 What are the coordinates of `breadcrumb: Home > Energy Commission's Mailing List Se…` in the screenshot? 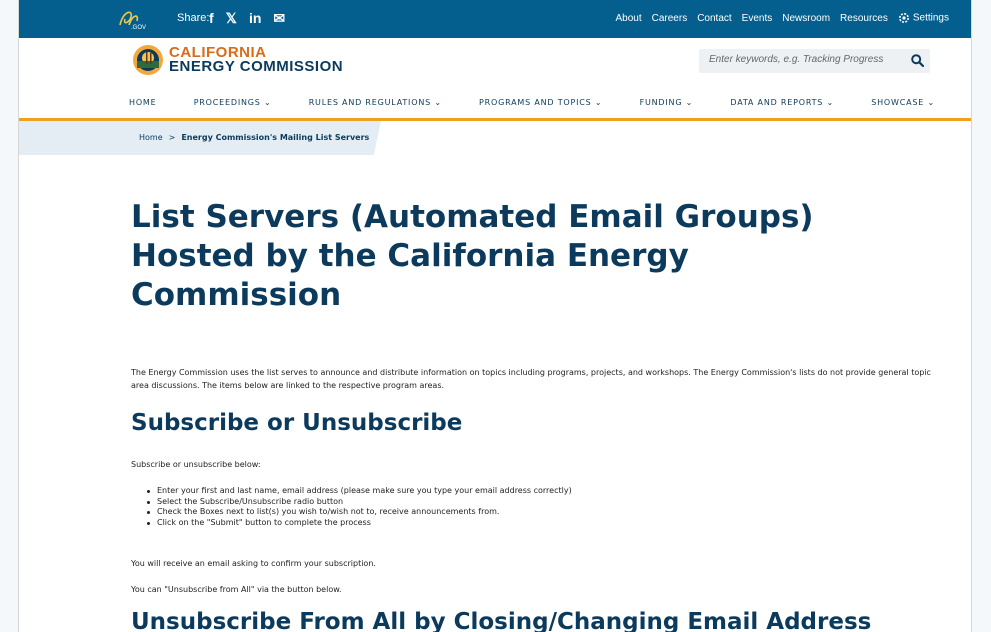 It's located at (254, 137).